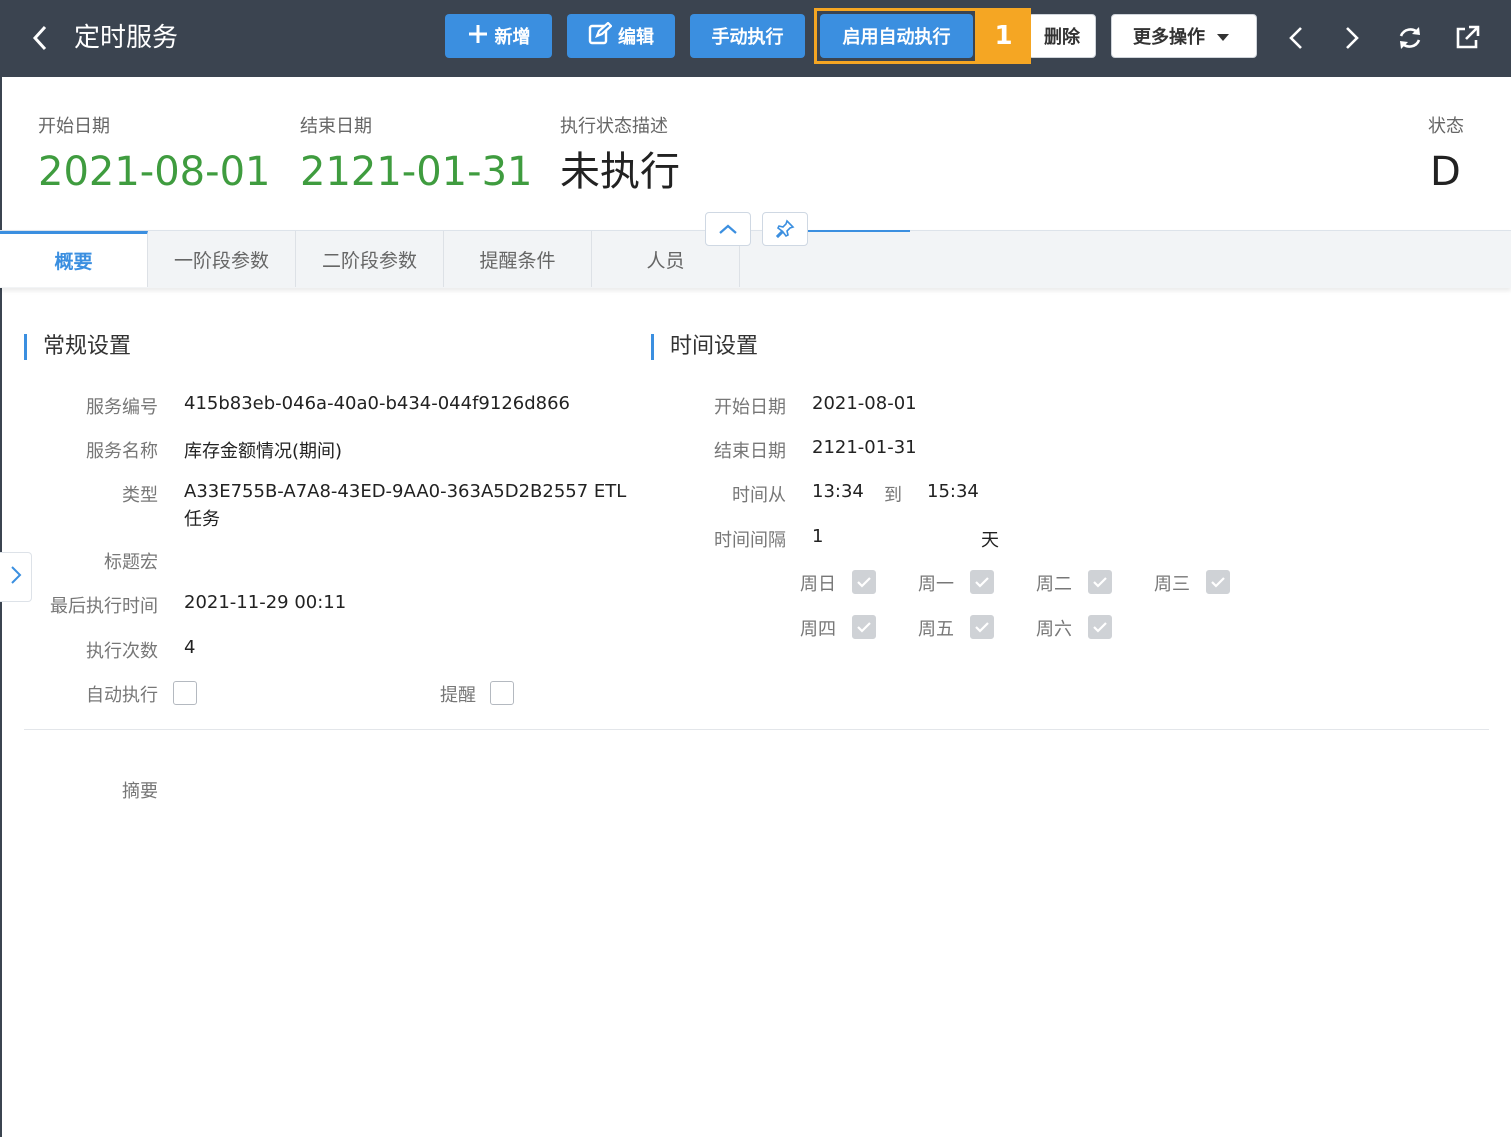 Image resolution: width=1511 pixels, height=1137 pixels. I want to click on top-bar: 定时服务 新增 编辑 手动执行 启用自动执行 删除 1 更多操作, so click(755, 38).